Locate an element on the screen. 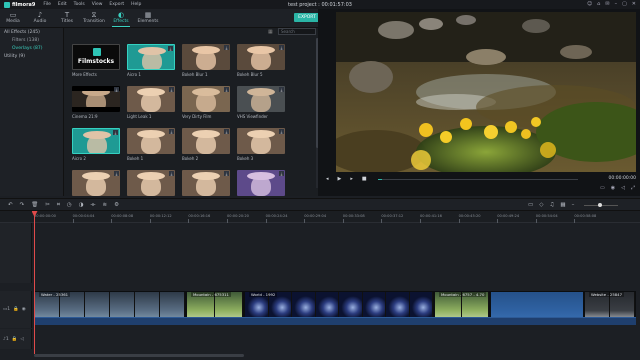  marker-icon: ◇ is located at coordinates (541, 205).